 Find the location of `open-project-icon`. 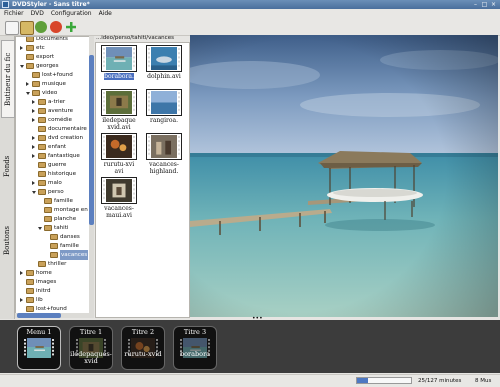

open-project-icon is located at coordinates (27, 28).